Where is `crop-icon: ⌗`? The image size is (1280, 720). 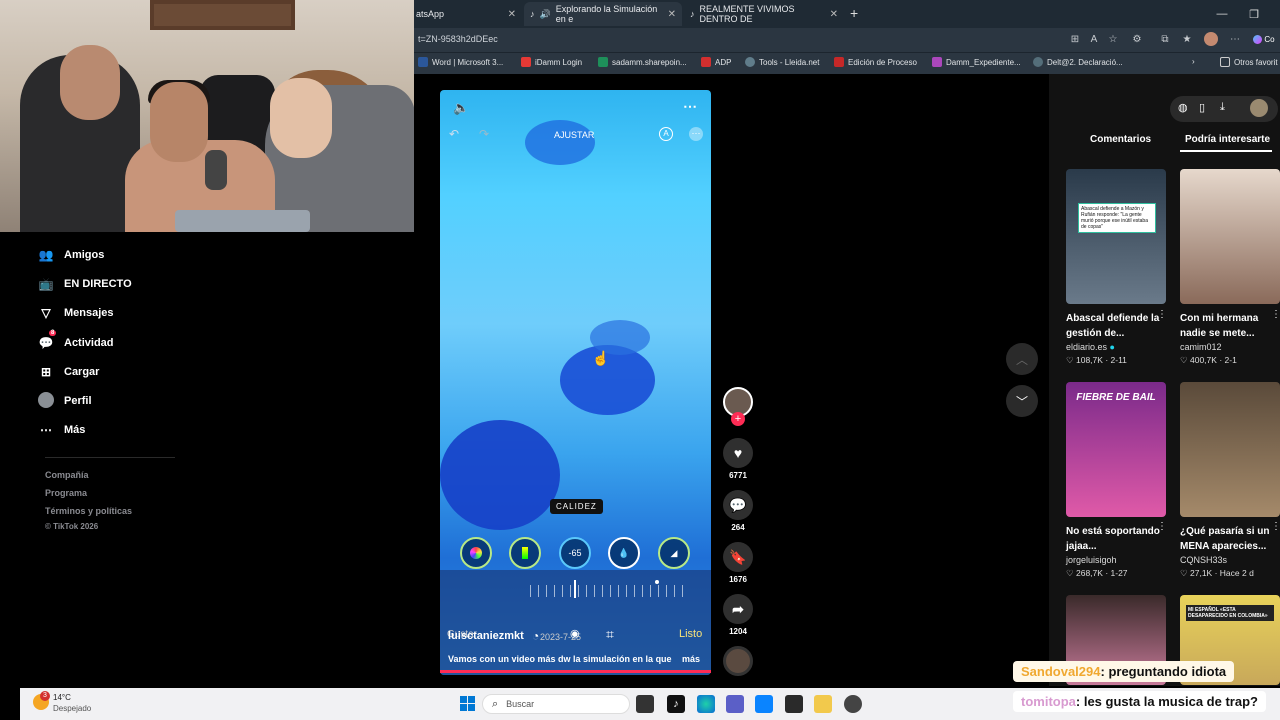 crop-icon: ⌗ is located at coordinates (610, 634).